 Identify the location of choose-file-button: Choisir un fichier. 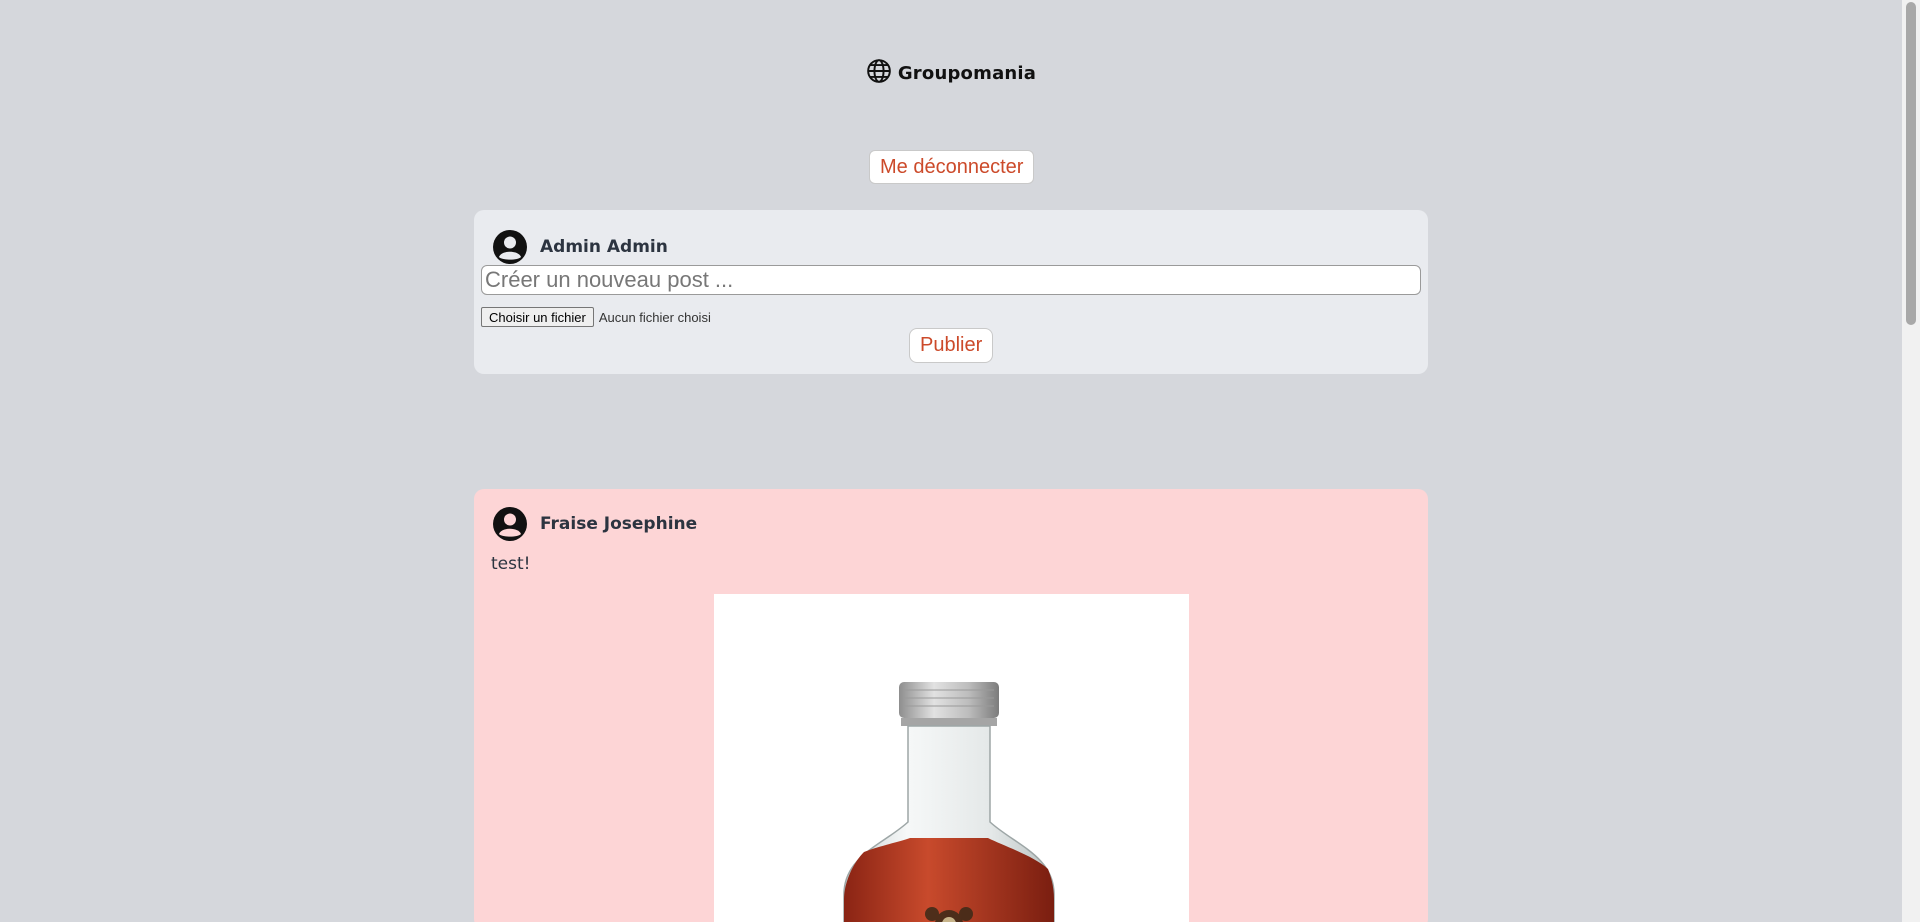
(537, 317).